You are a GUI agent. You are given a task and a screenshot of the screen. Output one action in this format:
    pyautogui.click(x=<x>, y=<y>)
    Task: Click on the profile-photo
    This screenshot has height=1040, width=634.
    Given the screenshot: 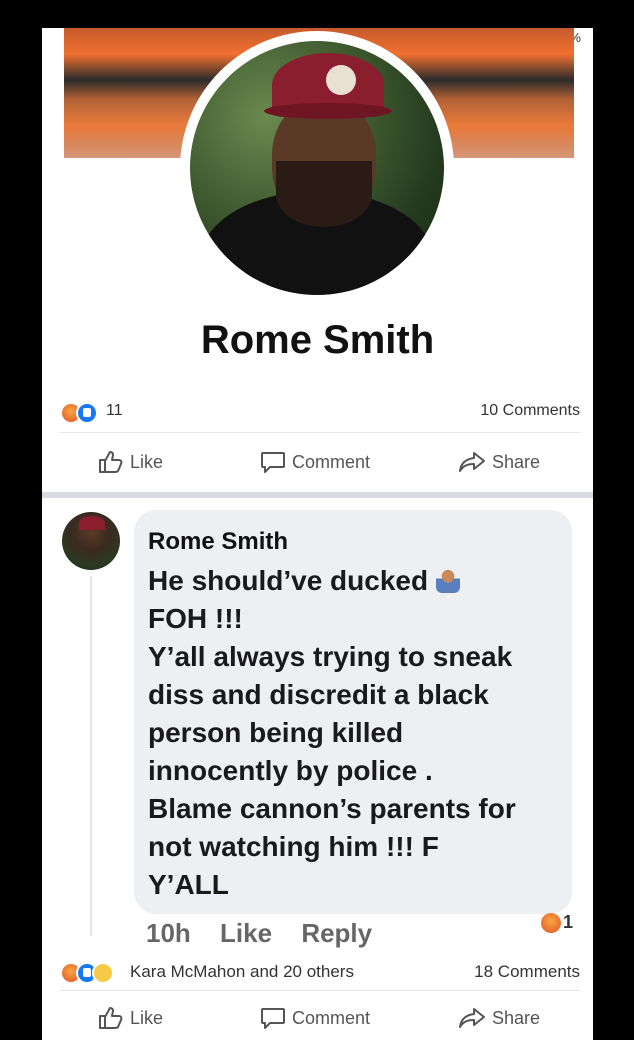 What is the action you would take?
    pyautogui.click(x=317, y=168)
    